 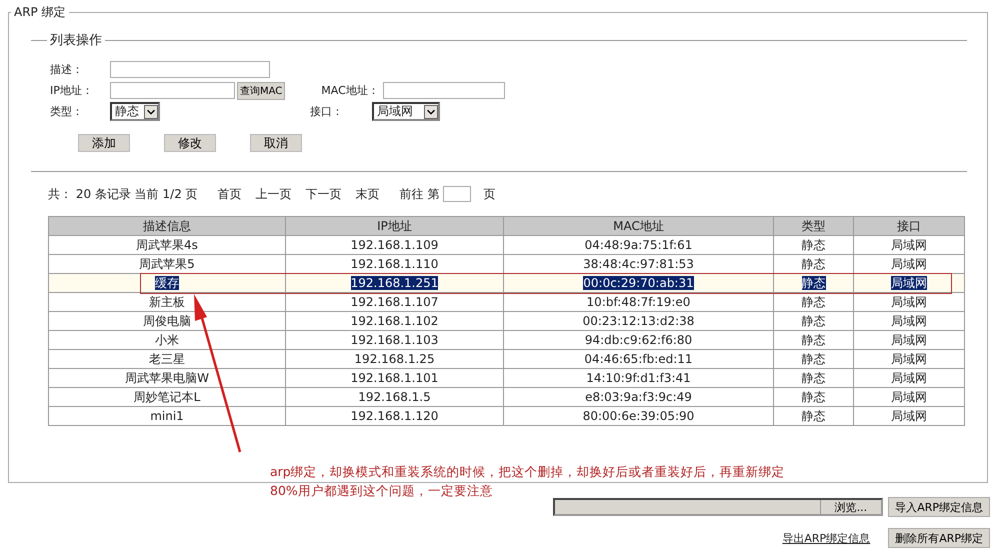 What do you see at coordinates (639, 226) in the screenshot?
I see `column-header: MAC地址` at bounding box center [639, 226].